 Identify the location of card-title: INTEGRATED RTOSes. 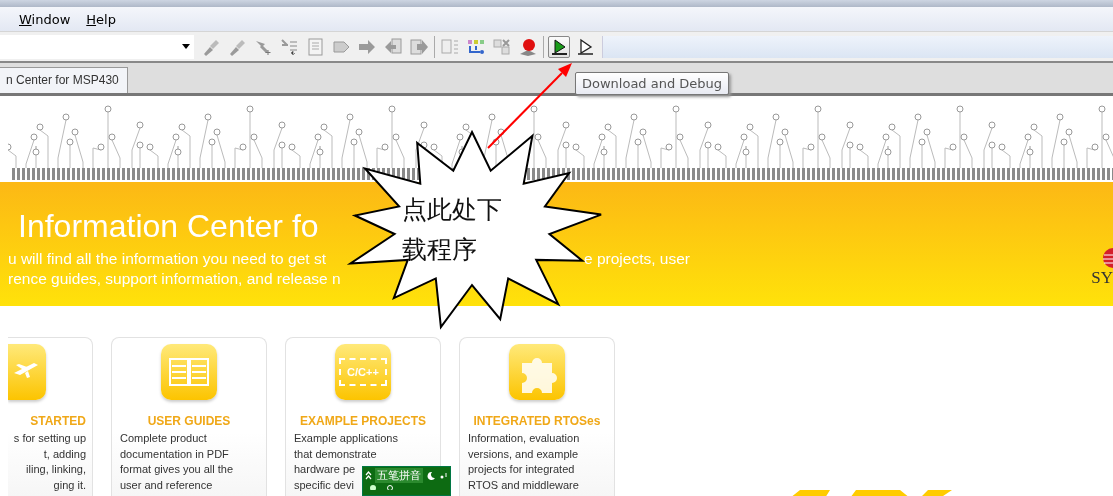
(537, 421).